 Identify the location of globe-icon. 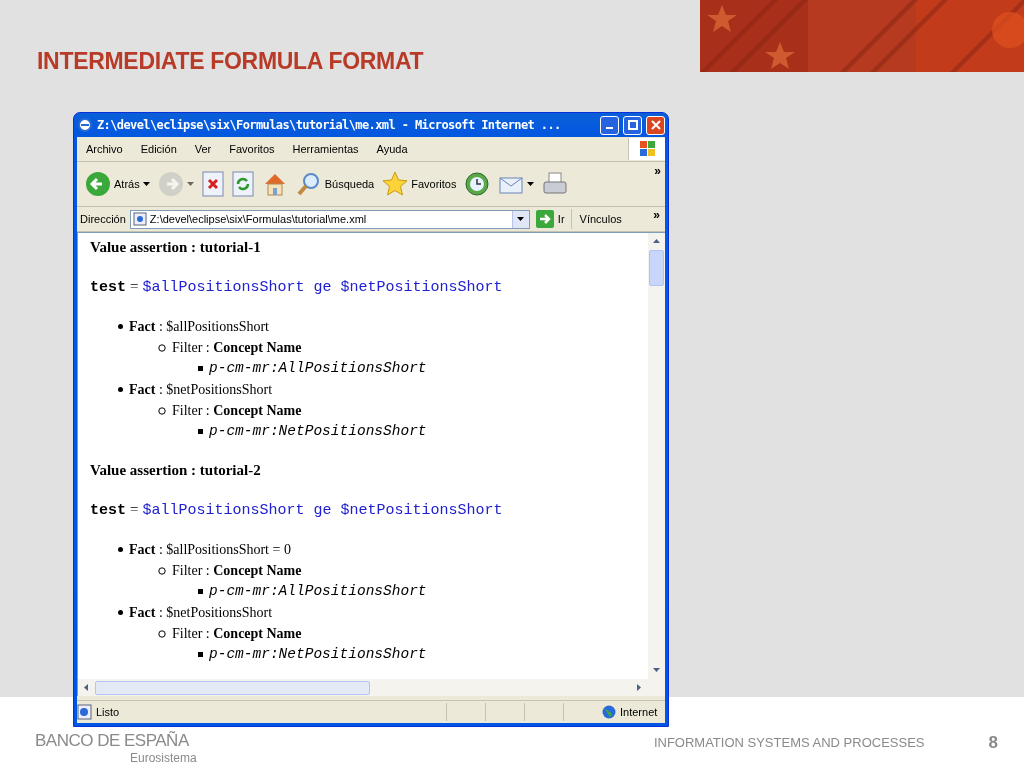
(609, 712).